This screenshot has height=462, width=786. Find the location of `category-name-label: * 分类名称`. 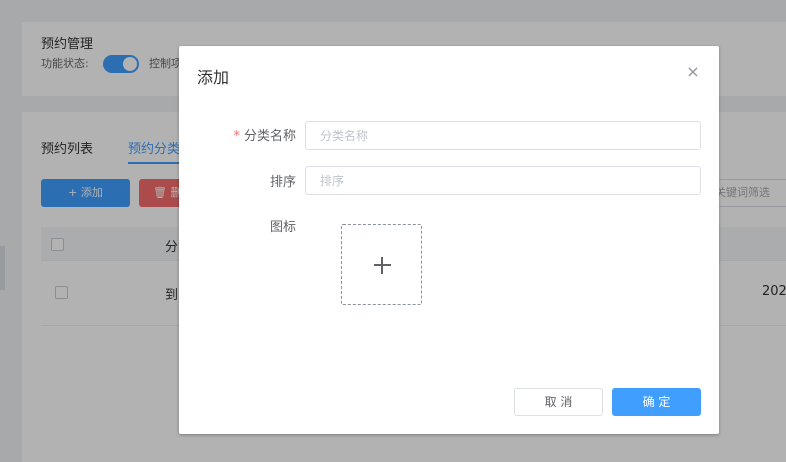

category-name-label: * 分类名称 is located at coordinates (264, 134).